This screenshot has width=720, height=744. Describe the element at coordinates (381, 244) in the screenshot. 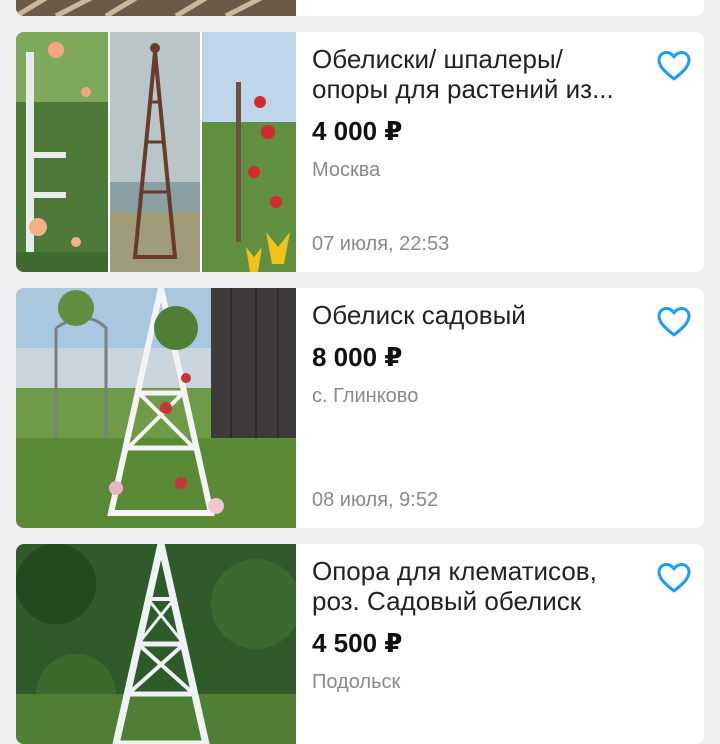

I see `listing-date: 07 июля, 22:53` at that location.